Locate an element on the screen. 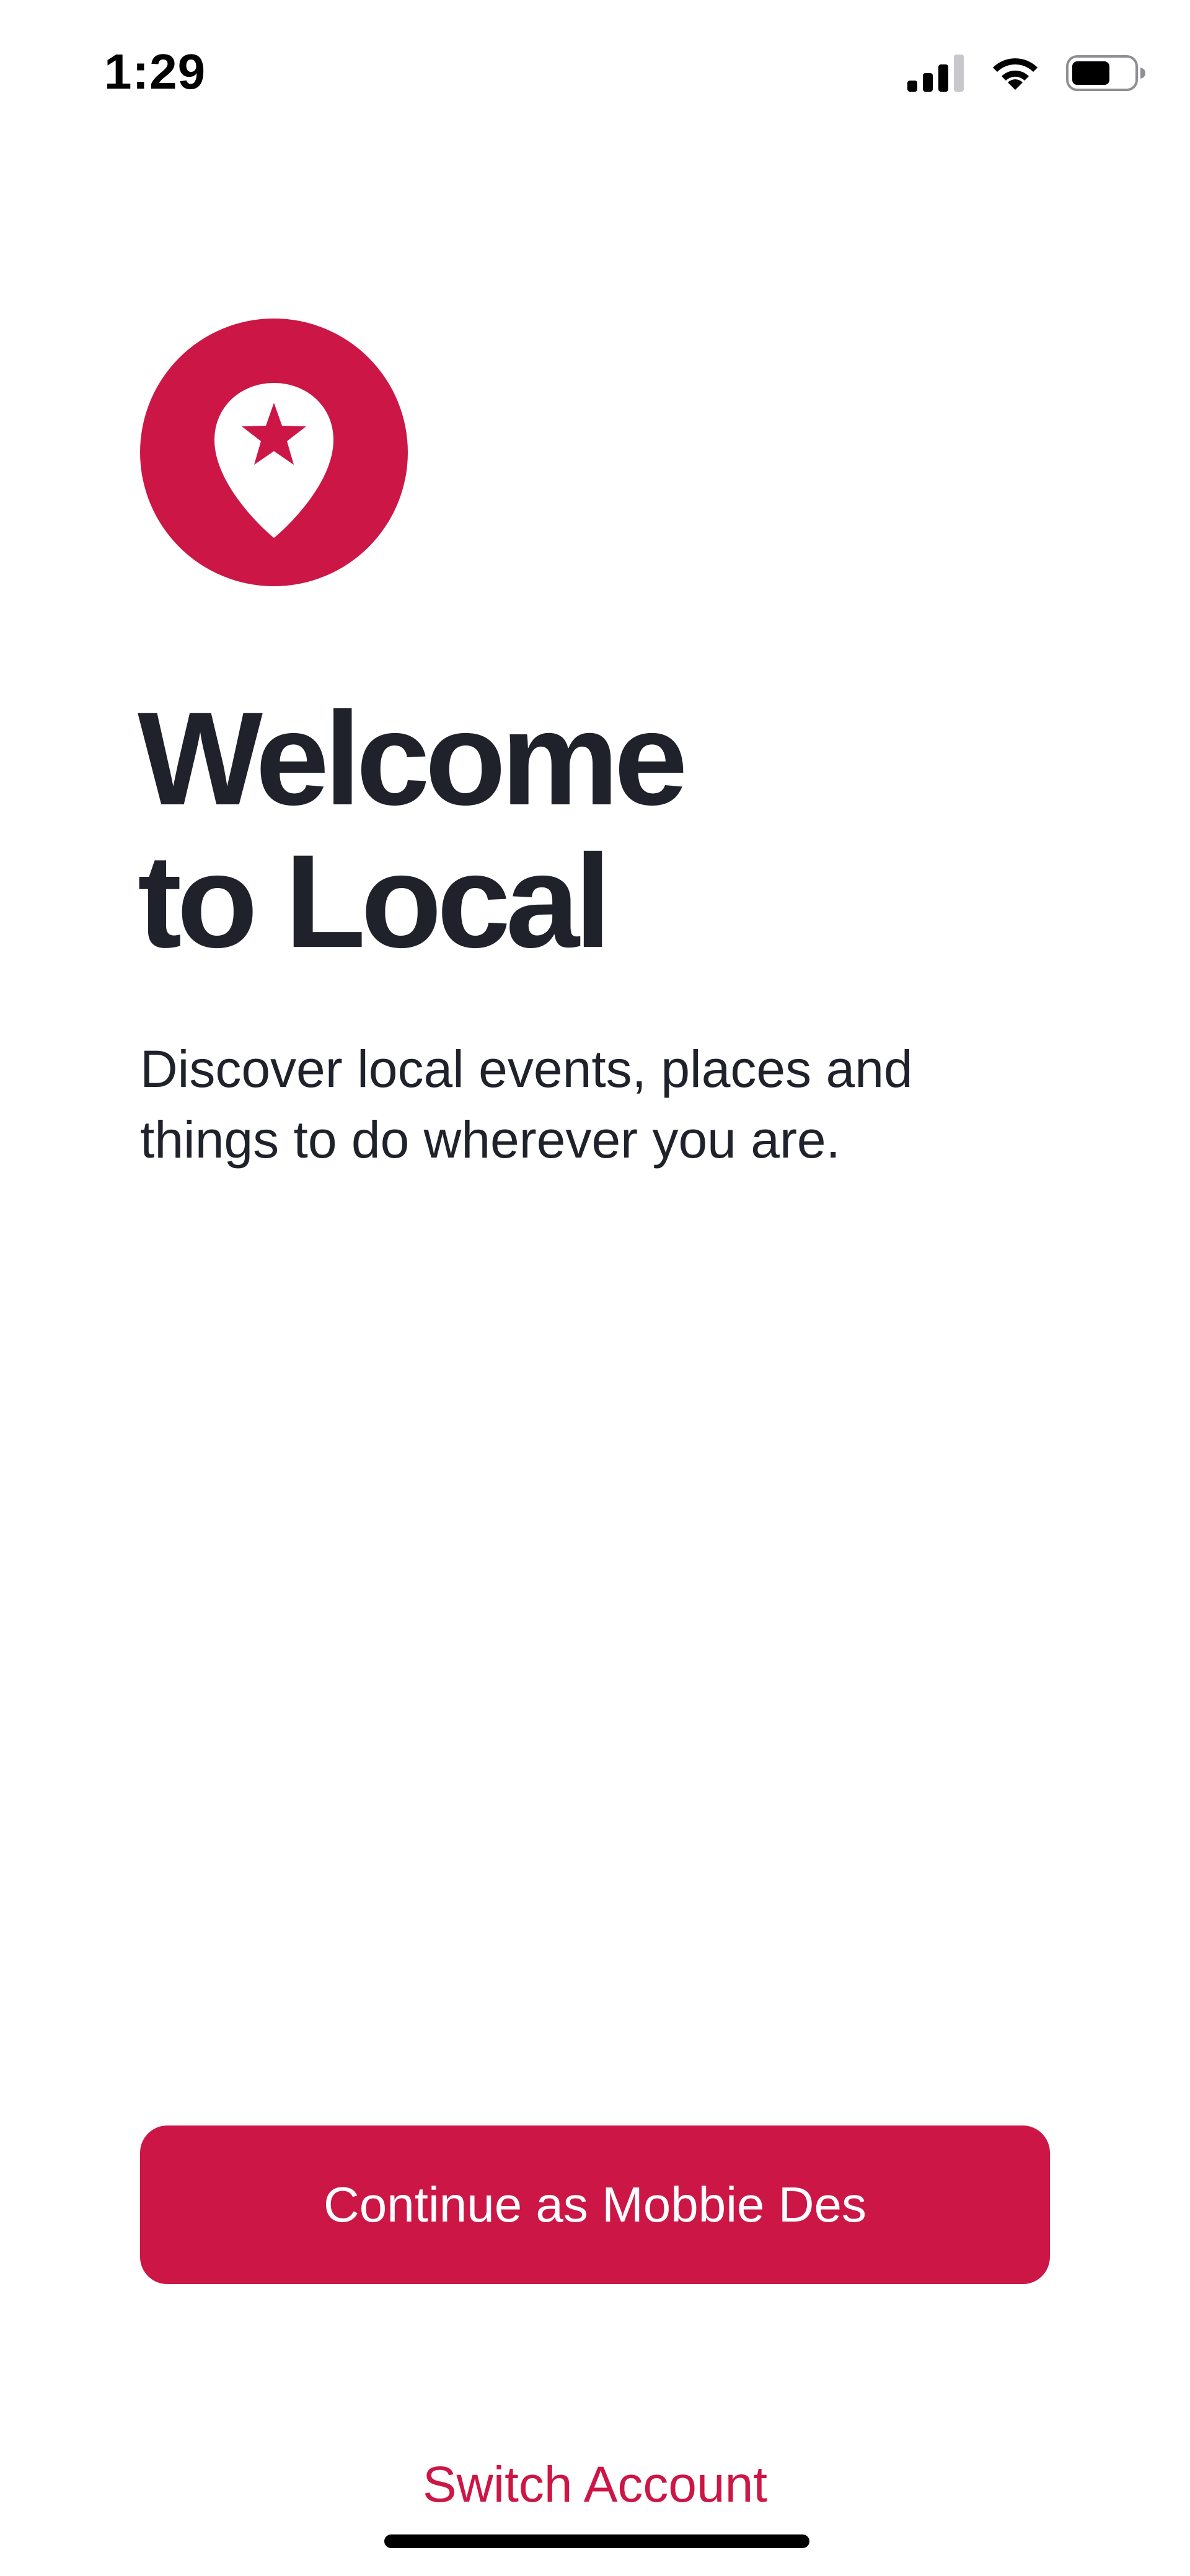 The height and width of the screenshot is (2576, 1190). map-pin-star-icon is located at coordinates (273, 461).